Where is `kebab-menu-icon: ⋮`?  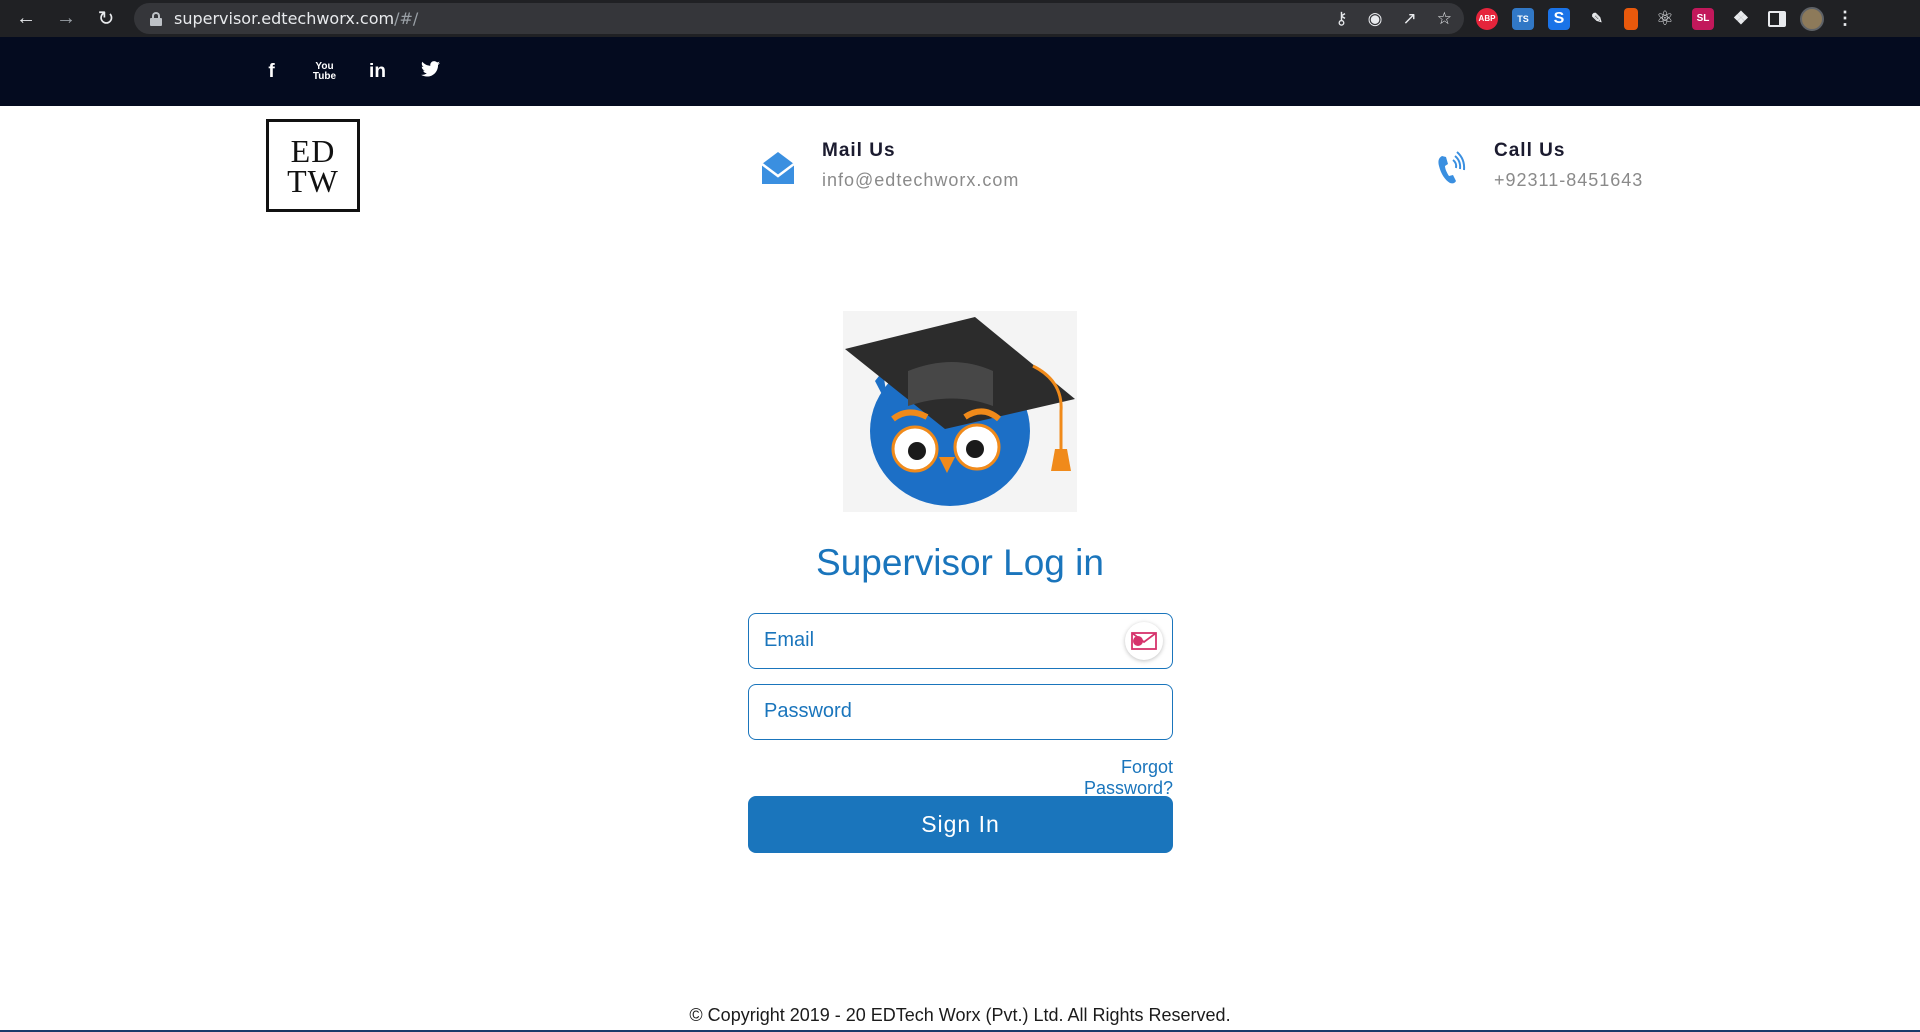 kebab-menu-icon: ⋮ is located at coordinates (1845, 19).